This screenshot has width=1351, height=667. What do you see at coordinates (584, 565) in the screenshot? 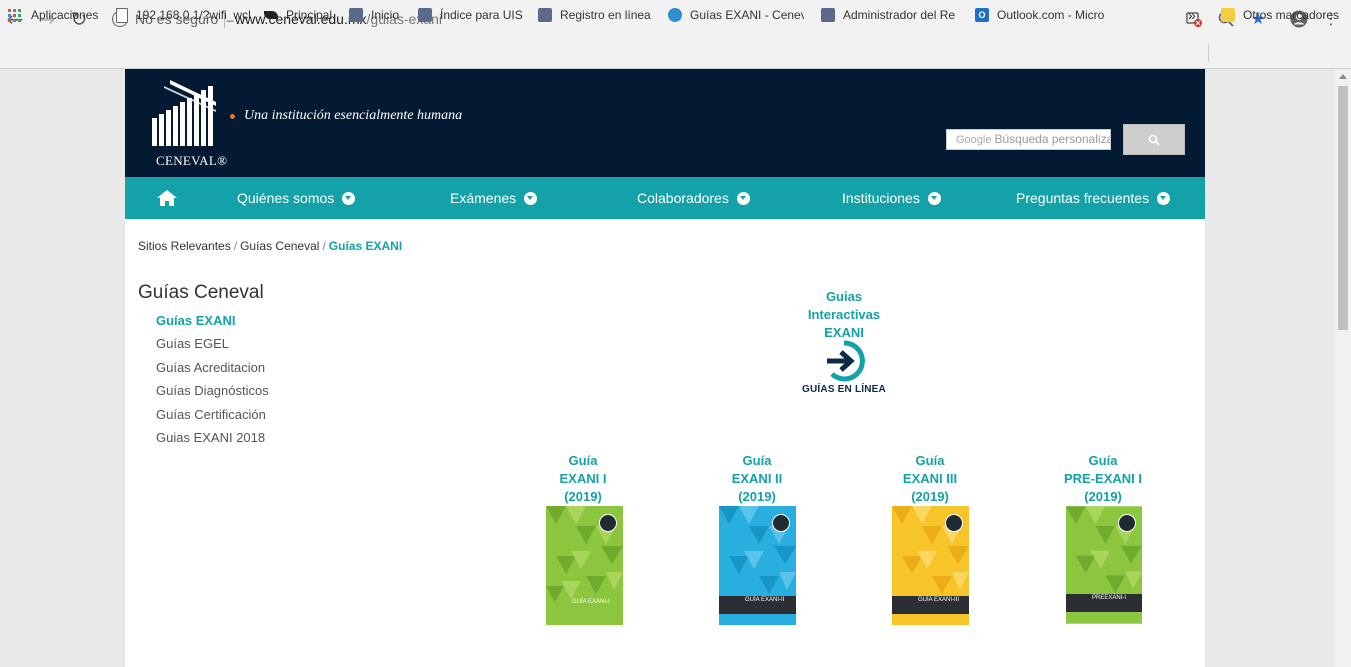
I see `guide-cover-exani-i: GUÍA EXANI-I` at bounding box center [584, 565].